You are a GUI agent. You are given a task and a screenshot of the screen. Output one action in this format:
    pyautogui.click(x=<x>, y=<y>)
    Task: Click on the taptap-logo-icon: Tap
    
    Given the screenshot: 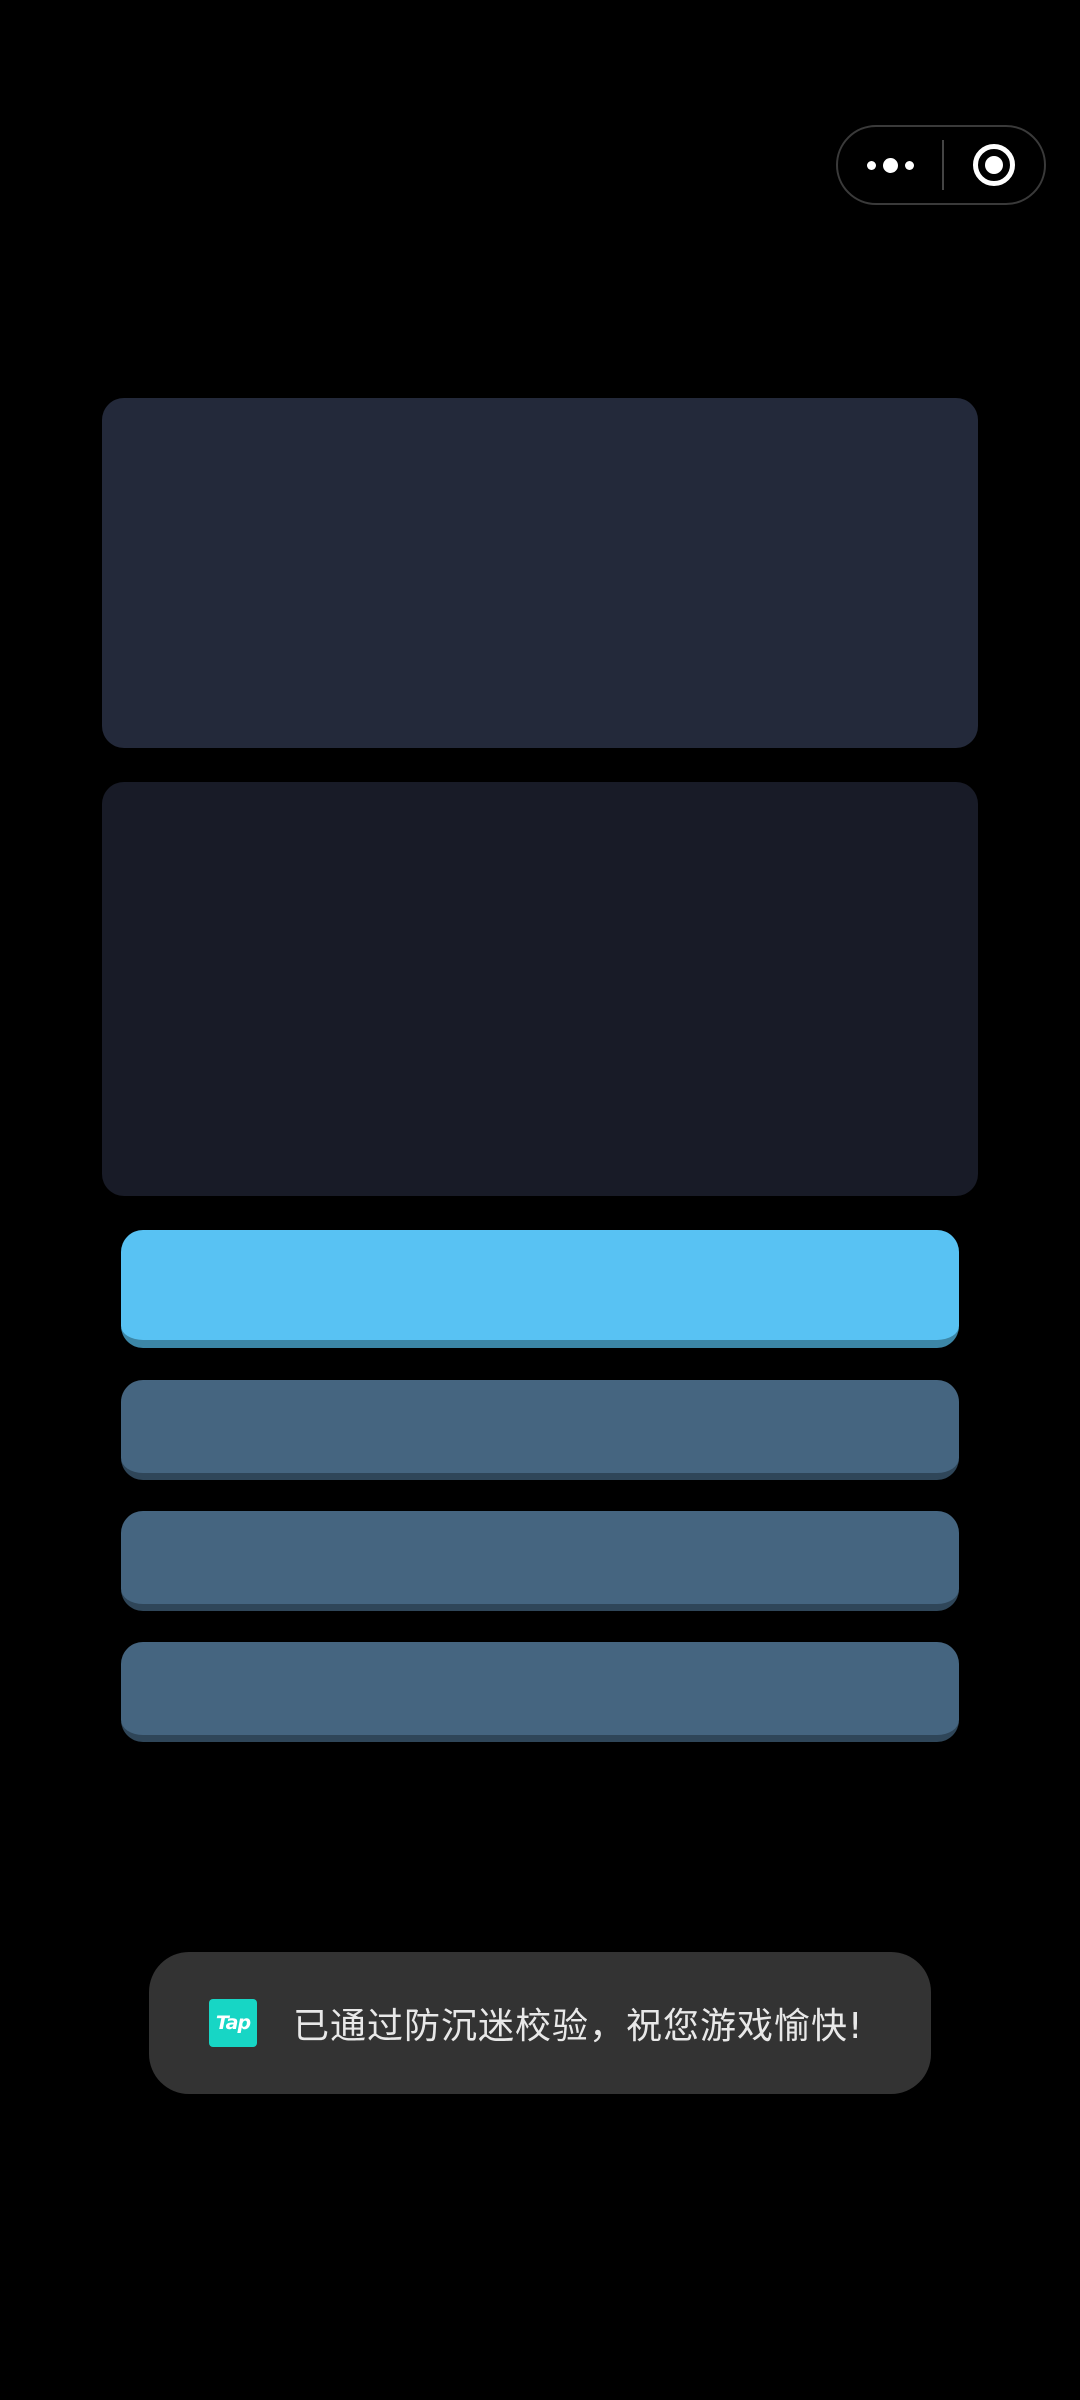 What is the action you would take?
    pyautogui.click(x=233, y=2023)
    